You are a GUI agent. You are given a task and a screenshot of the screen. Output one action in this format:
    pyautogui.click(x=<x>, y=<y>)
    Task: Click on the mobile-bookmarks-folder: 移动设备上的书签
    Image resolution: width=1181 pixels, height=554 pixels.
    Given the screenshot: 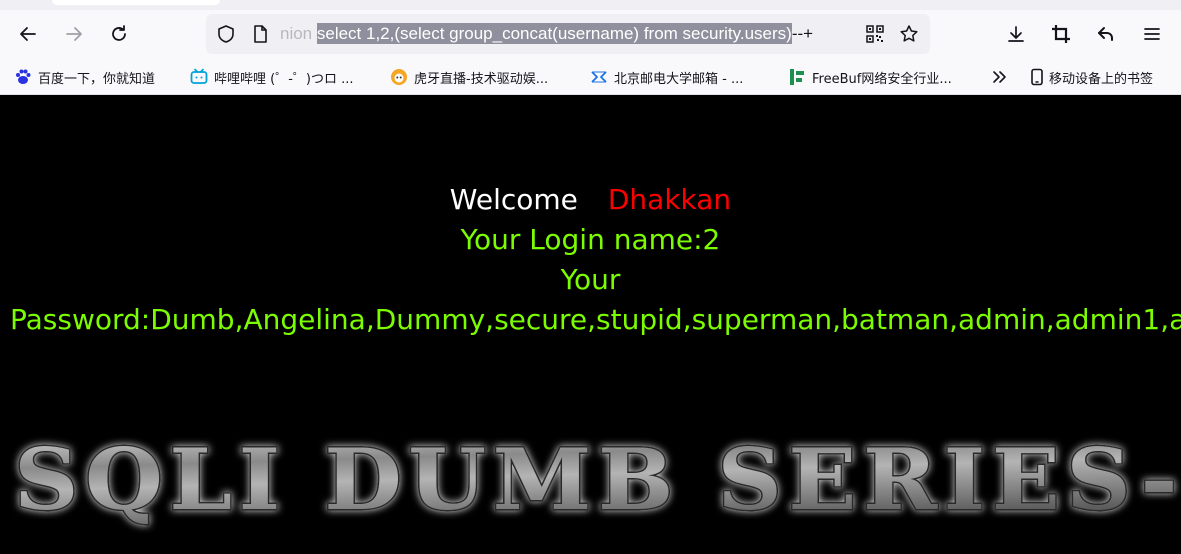 What is the action you would take?
    pyautogui.click(x=1103, y=77)
    